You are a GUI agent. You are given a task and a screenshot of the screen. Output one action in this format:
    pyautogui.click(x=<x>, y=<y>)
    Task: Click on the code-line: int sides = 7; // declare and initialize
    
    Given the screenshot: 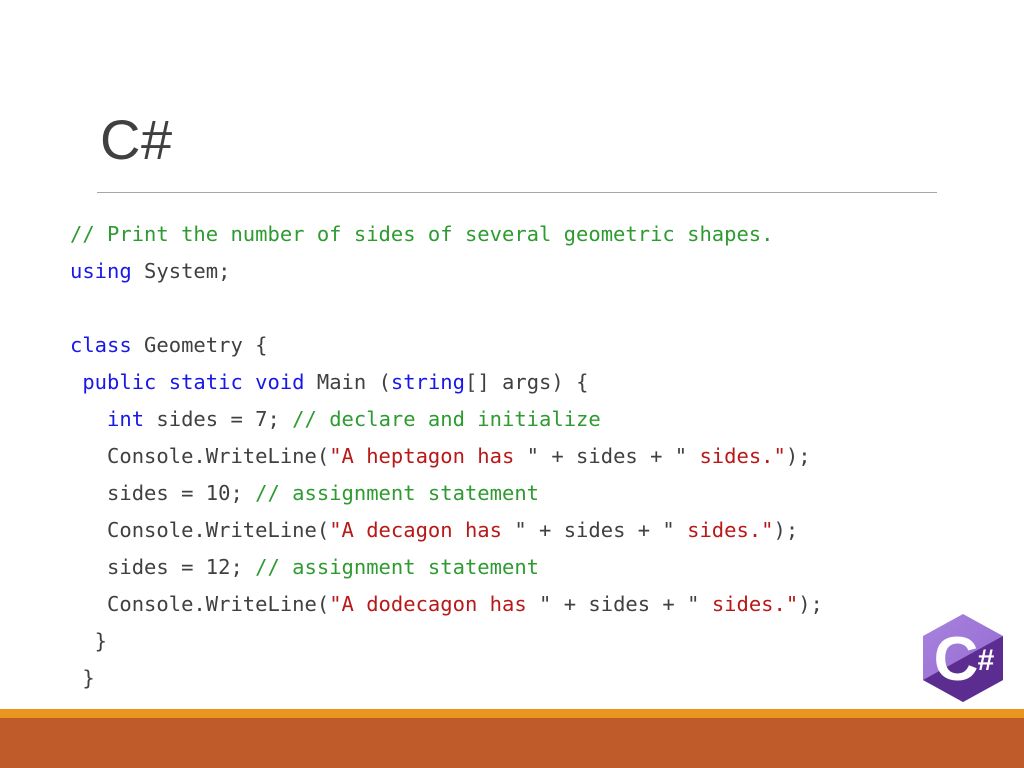 What is the action you would take?
    pyautogui.click(x=446, y=419)
    